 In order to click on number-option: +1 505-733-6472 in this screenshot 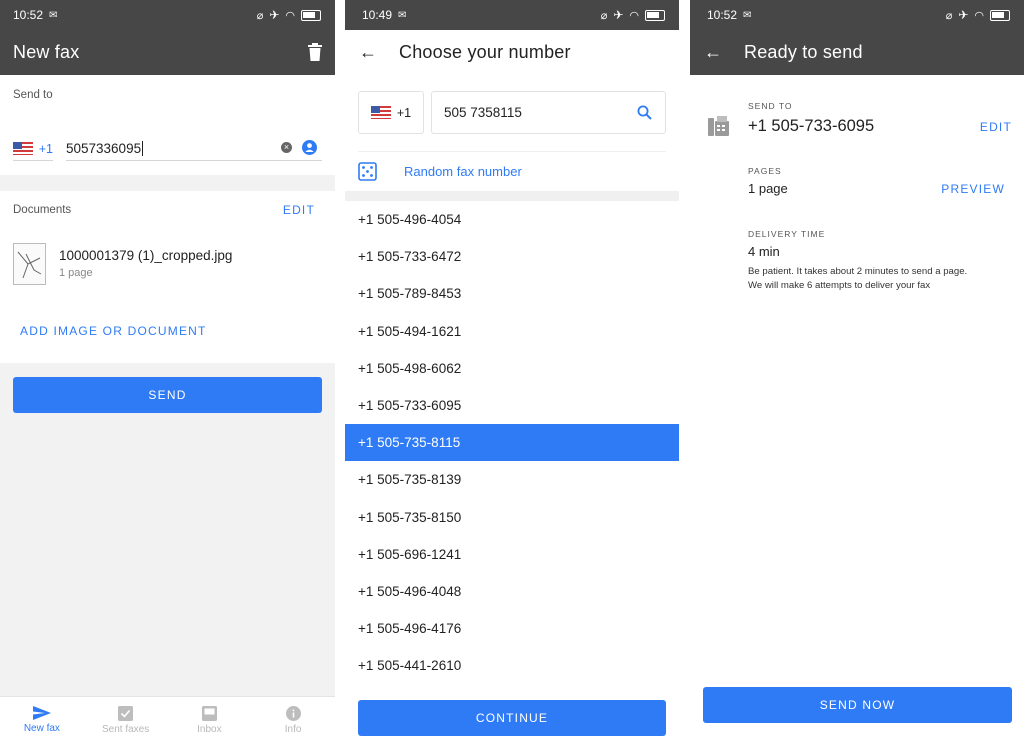, I will do `click(512, 256)`.